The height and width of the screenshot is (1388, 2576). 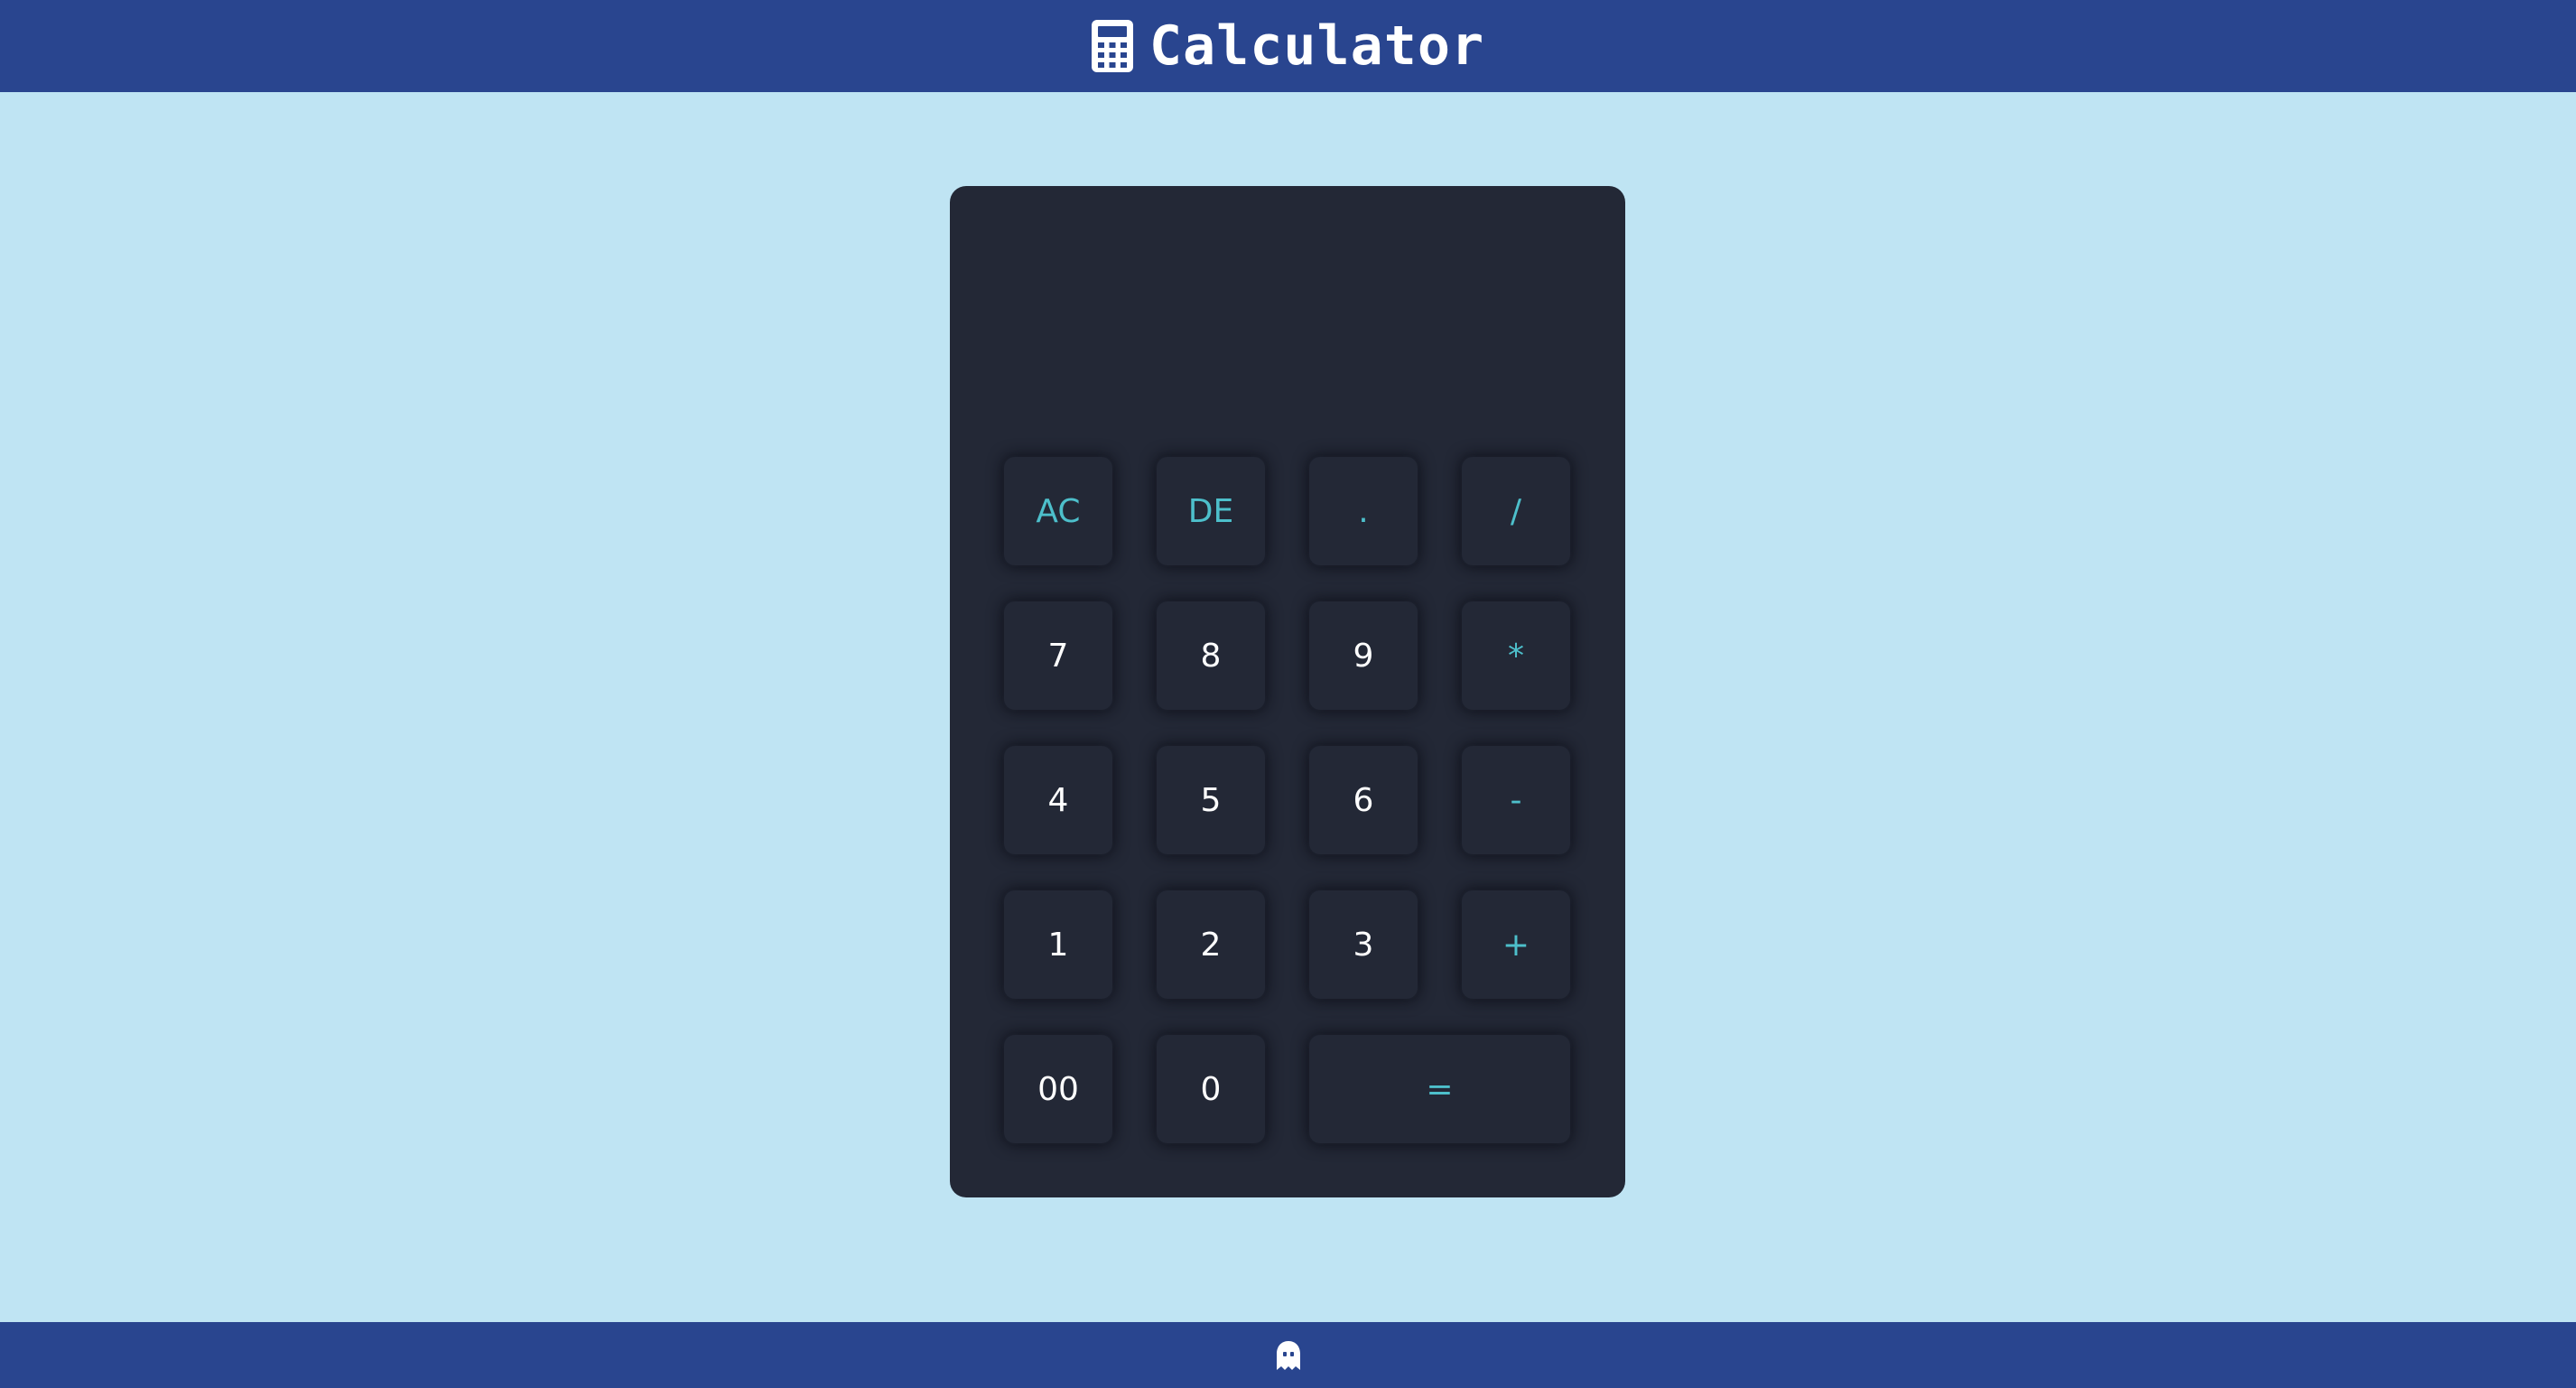 I want to click on digit-3-button: 3, so click(x=1363, y=944).